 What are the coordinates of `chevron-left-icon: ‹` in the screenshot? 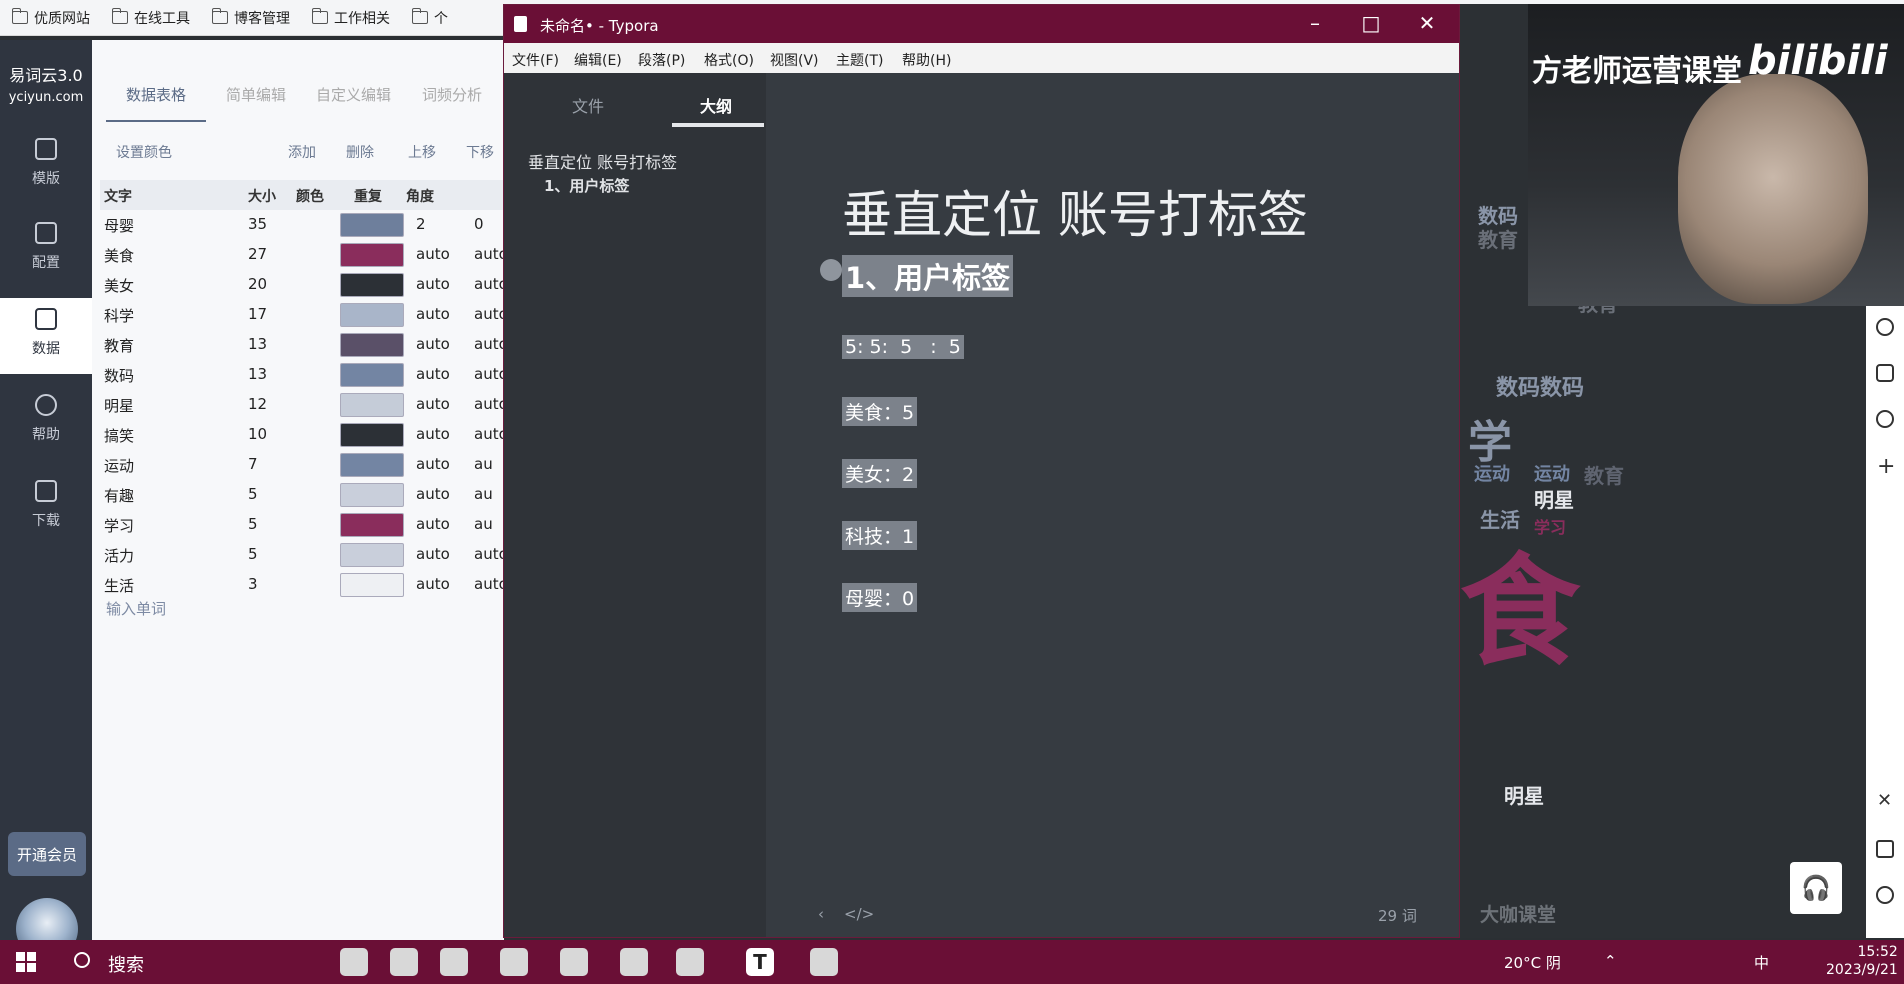 It's located at (821, 914).